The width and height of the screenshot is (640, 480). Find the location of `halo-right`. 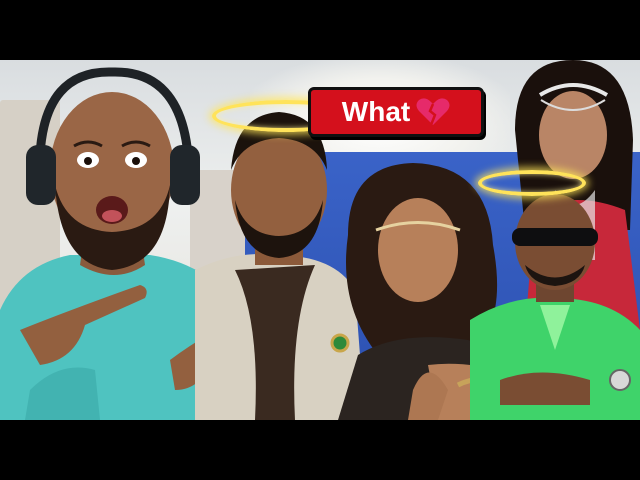

halo-right is located at coordinates (532, 183).